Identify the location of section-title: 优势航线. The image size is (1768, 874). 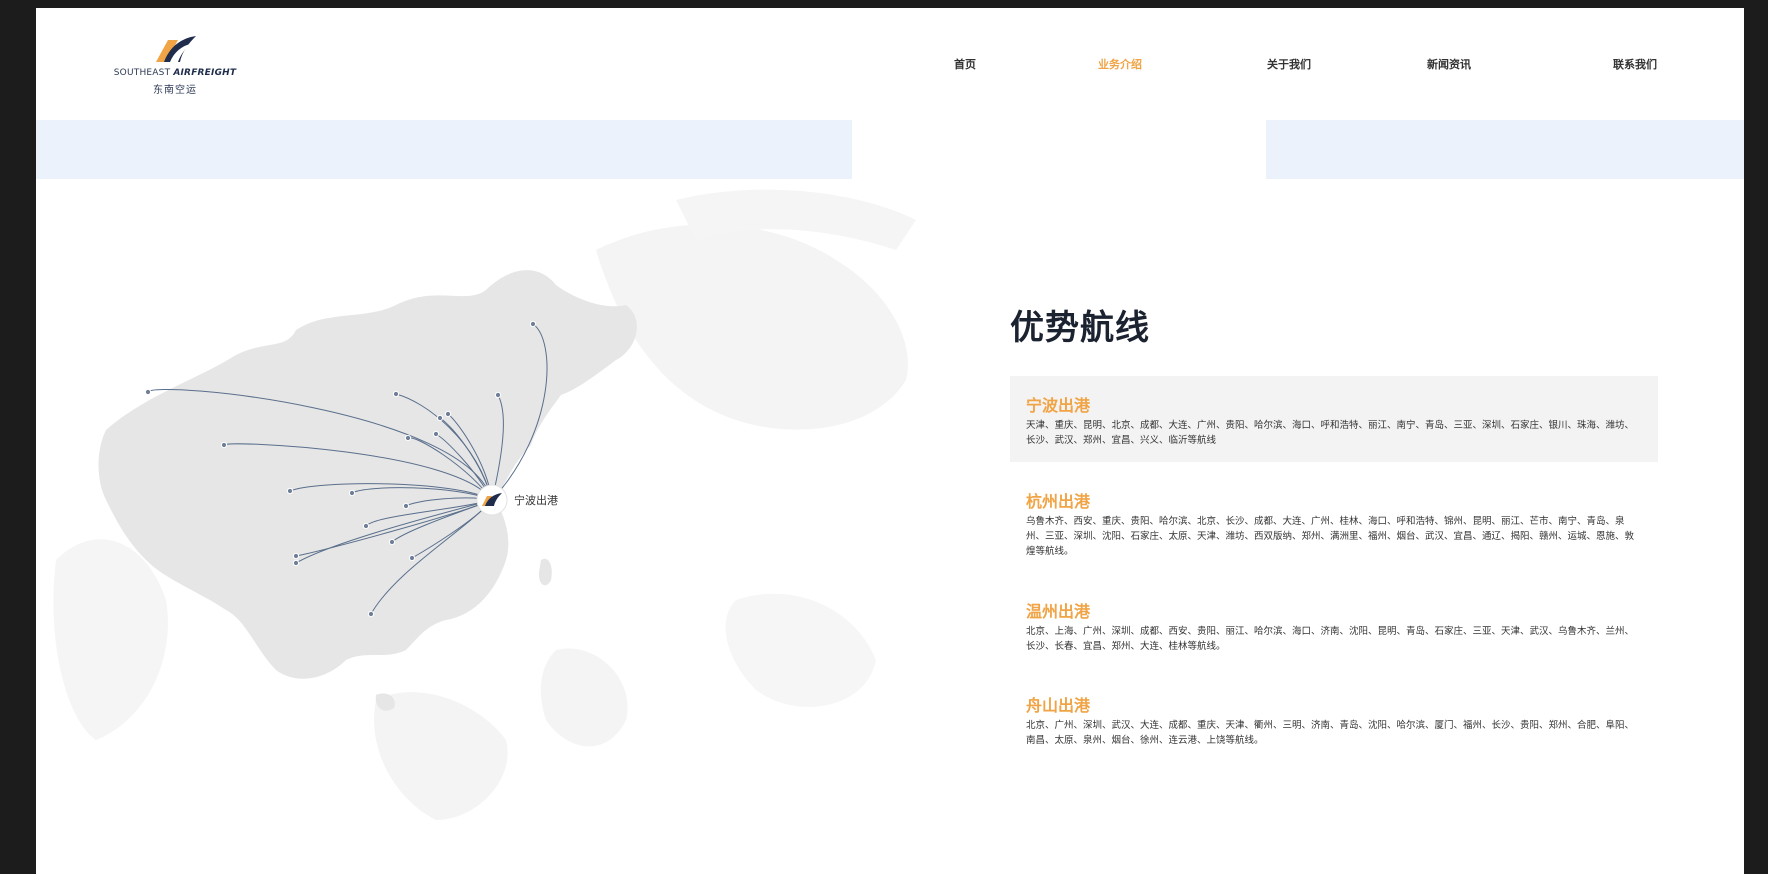
(1080, 328).